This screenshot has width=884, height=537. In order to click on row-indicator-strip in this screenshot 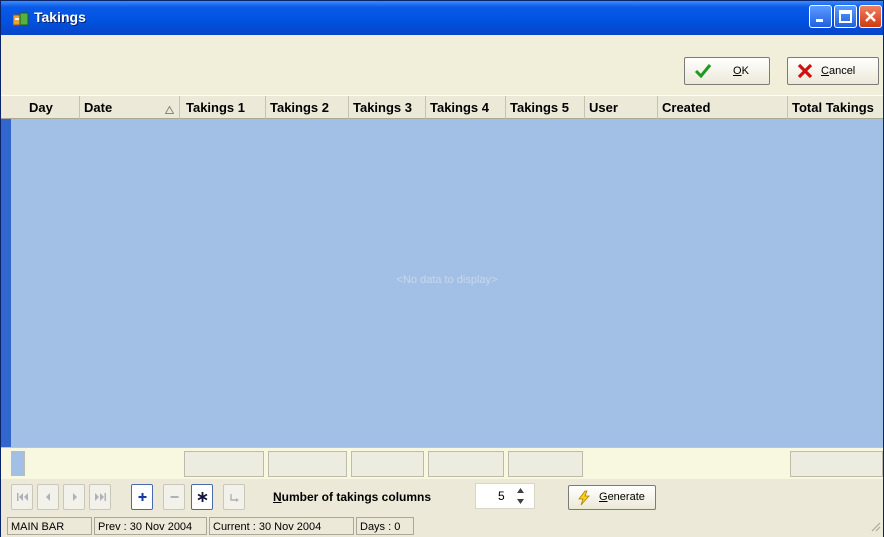, I will do `click(6, 284)`.